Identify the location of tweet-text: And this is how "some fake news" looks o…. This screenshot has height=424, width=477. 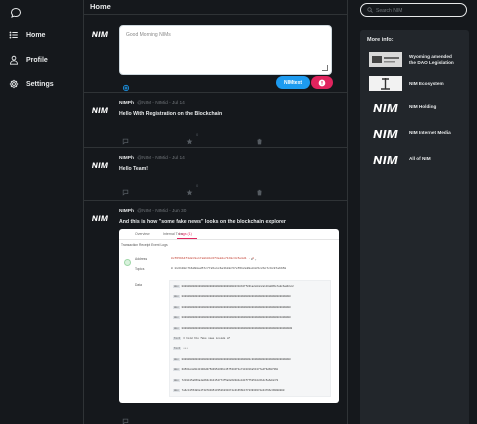
(202, 222).